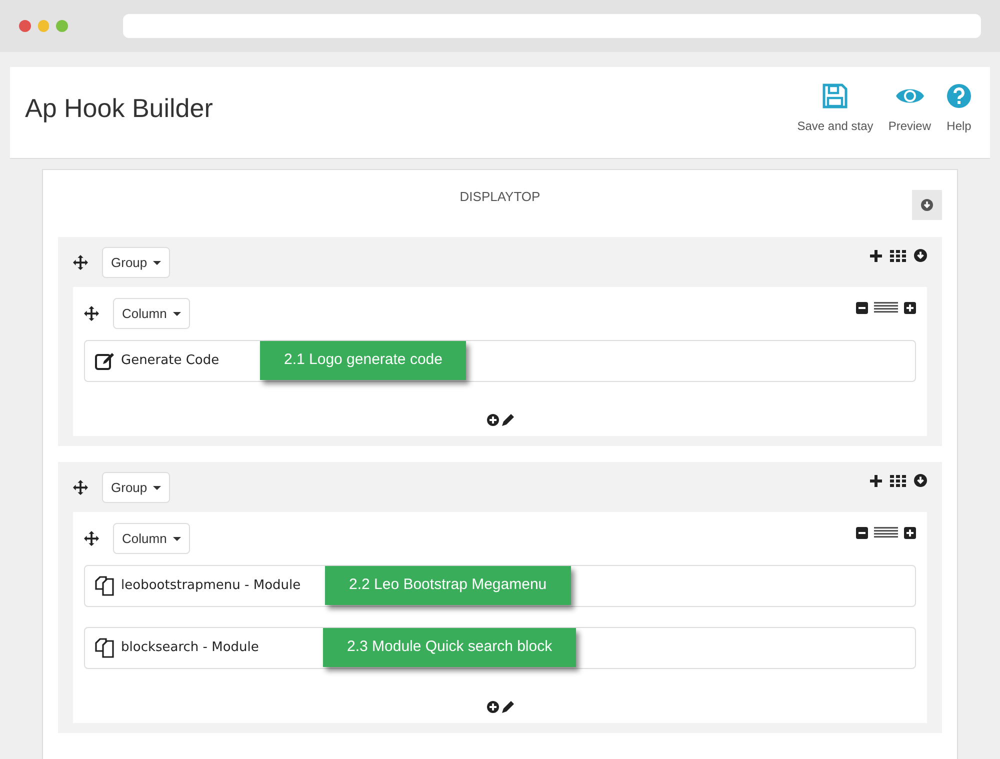 This screenshot has height=759, width=1000. I want to click on annotation-callout: 2.3 Module Quick search block, so click(449, 647).